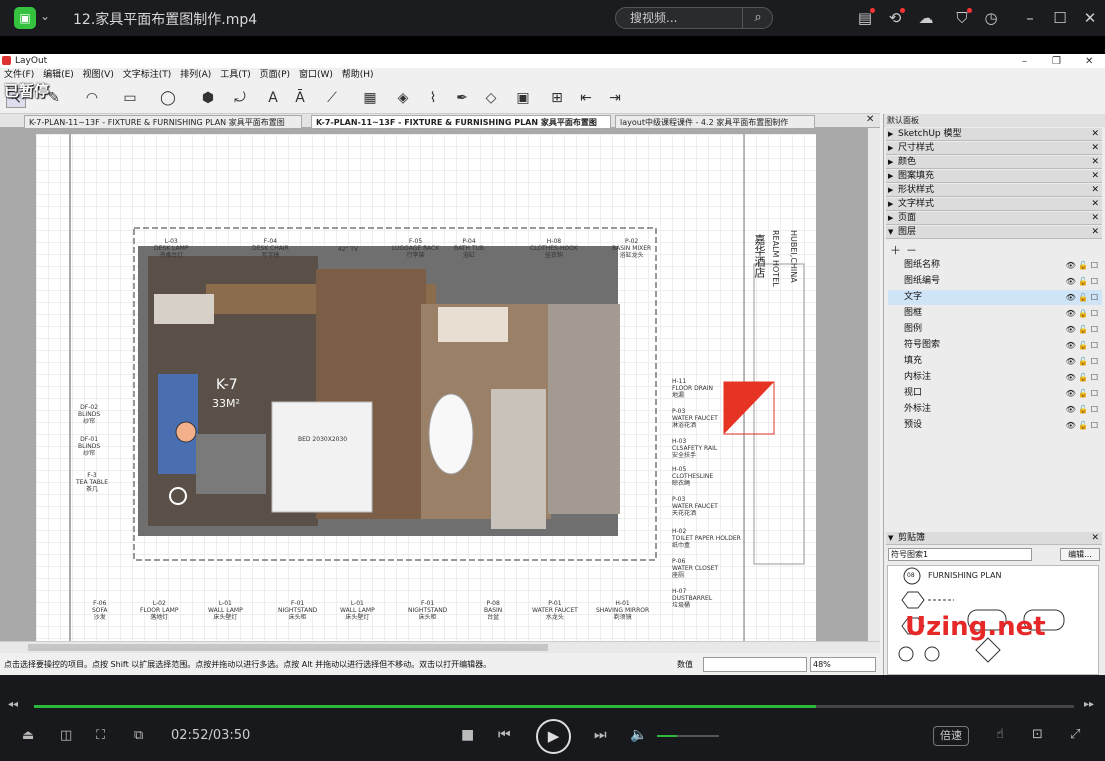 The image size is (1105, 761). Describe the element at coordinates (288, 647) in the screenshot. I see `scrollbar-thumb` at that location.